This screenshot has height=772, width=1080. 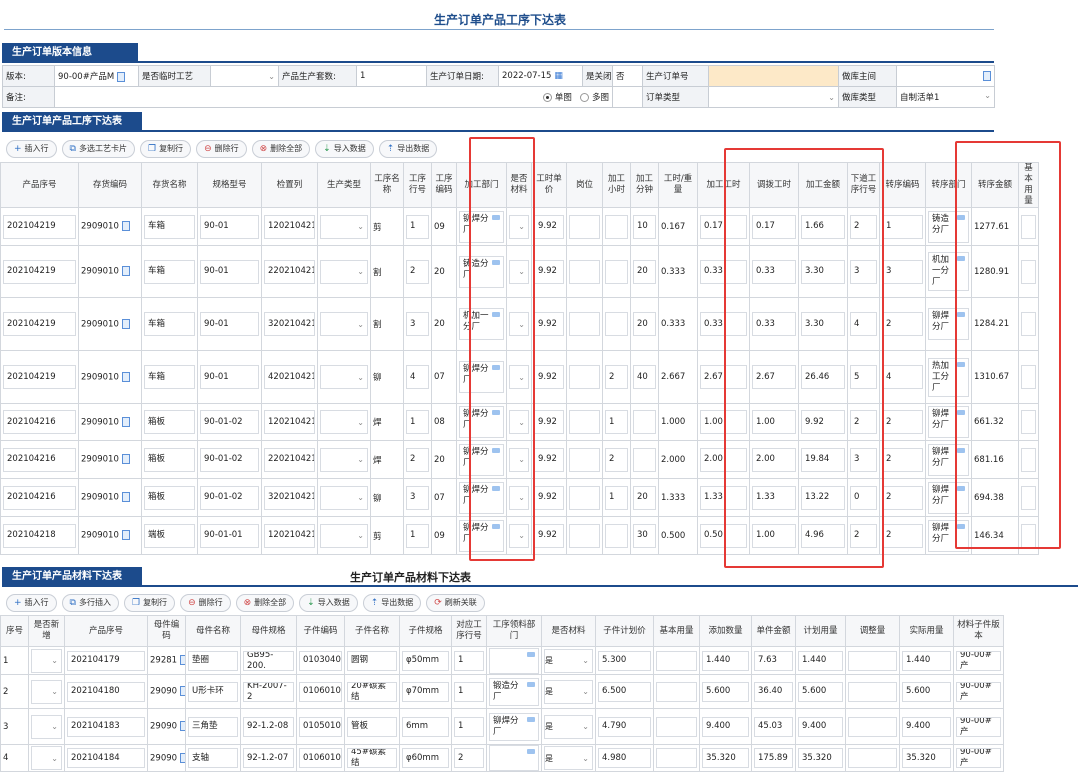 What do you see at coordinates (678, 185) in the screenshot?
I see `column-header: 工时/重量` at bounding box center [678, 185].